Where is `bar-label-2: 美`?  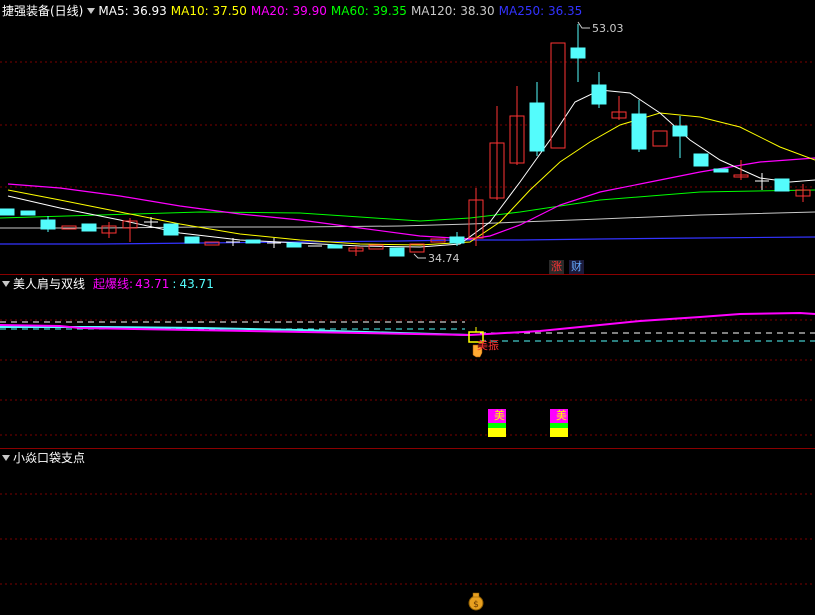
bar-label-2: 美 is located at coordinates (561, 415).